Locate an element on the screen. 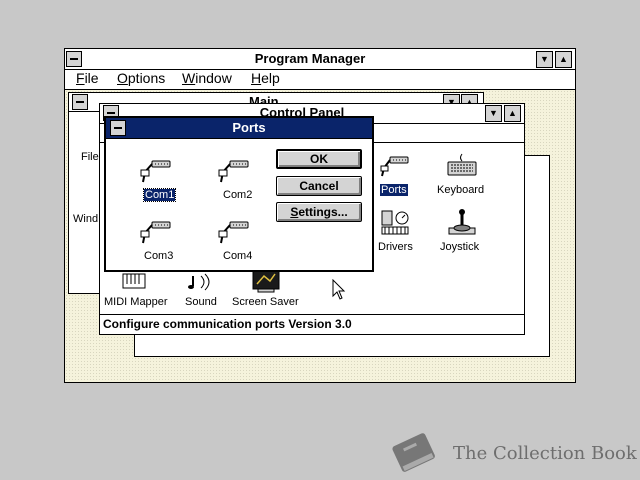 Image resolution: width=640 pixels, height=480 pixels. port-com1-label: Com1 is located at coordinates (159, 195).